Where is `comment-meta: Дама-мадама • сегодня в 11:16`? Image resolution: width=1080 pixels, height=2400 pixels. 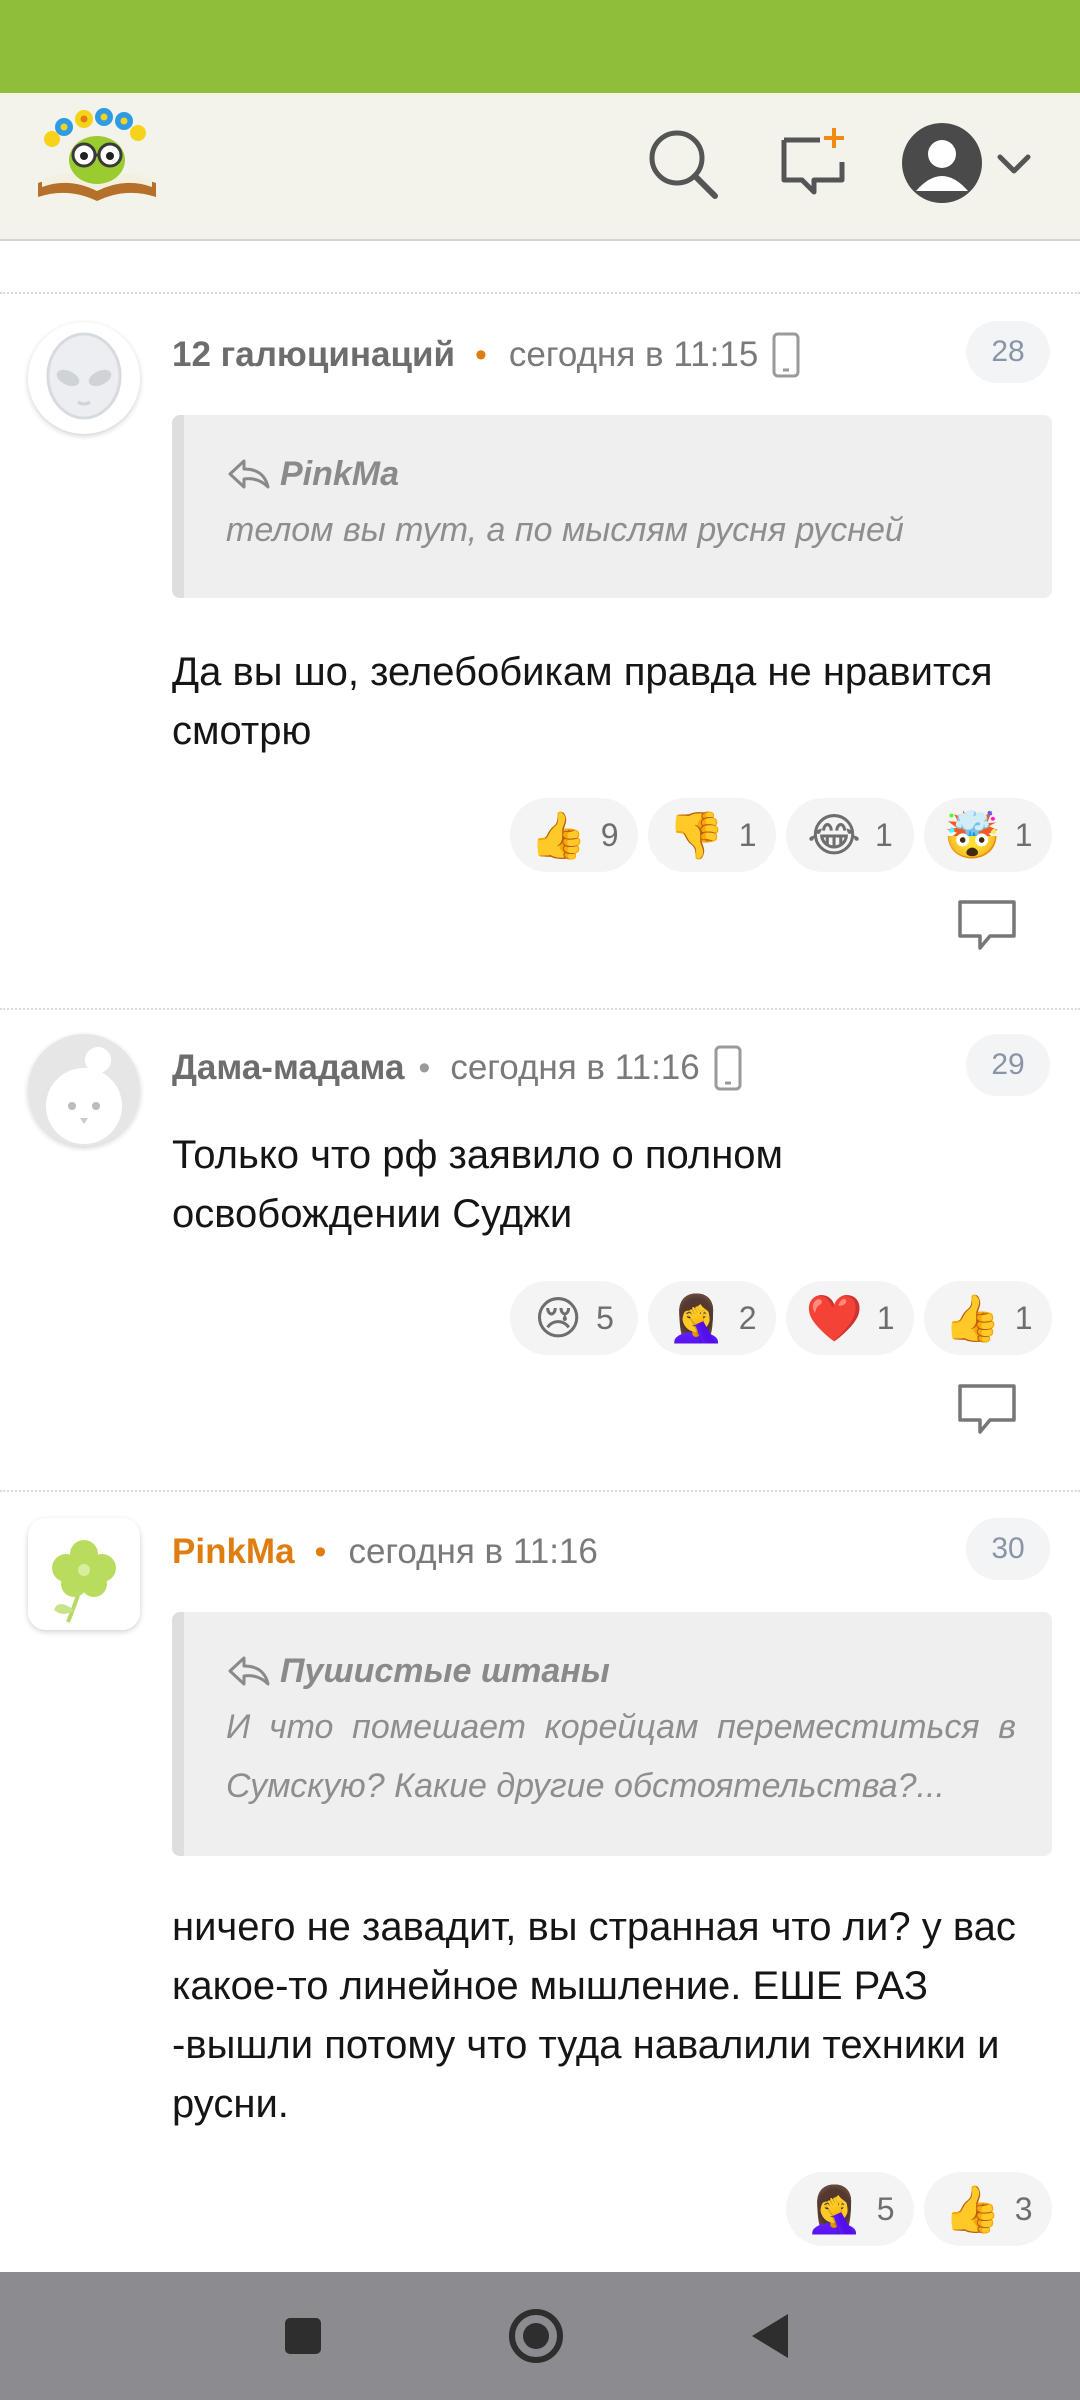 comment-meta: Дама-мадама • сегодня в 11:16 is located at coordinates (457, 1068).